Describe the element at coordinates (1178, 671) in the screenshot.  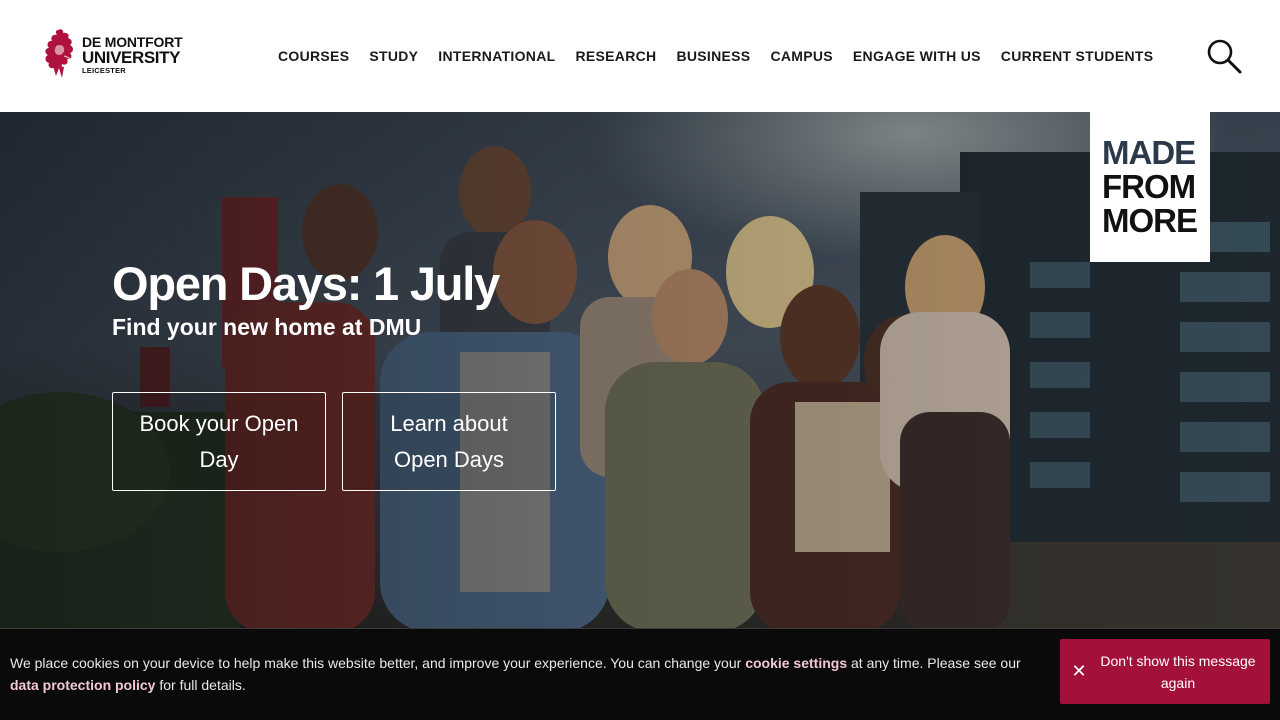
I see `cookie-dismiss-label: Don't show this message again` at that location.